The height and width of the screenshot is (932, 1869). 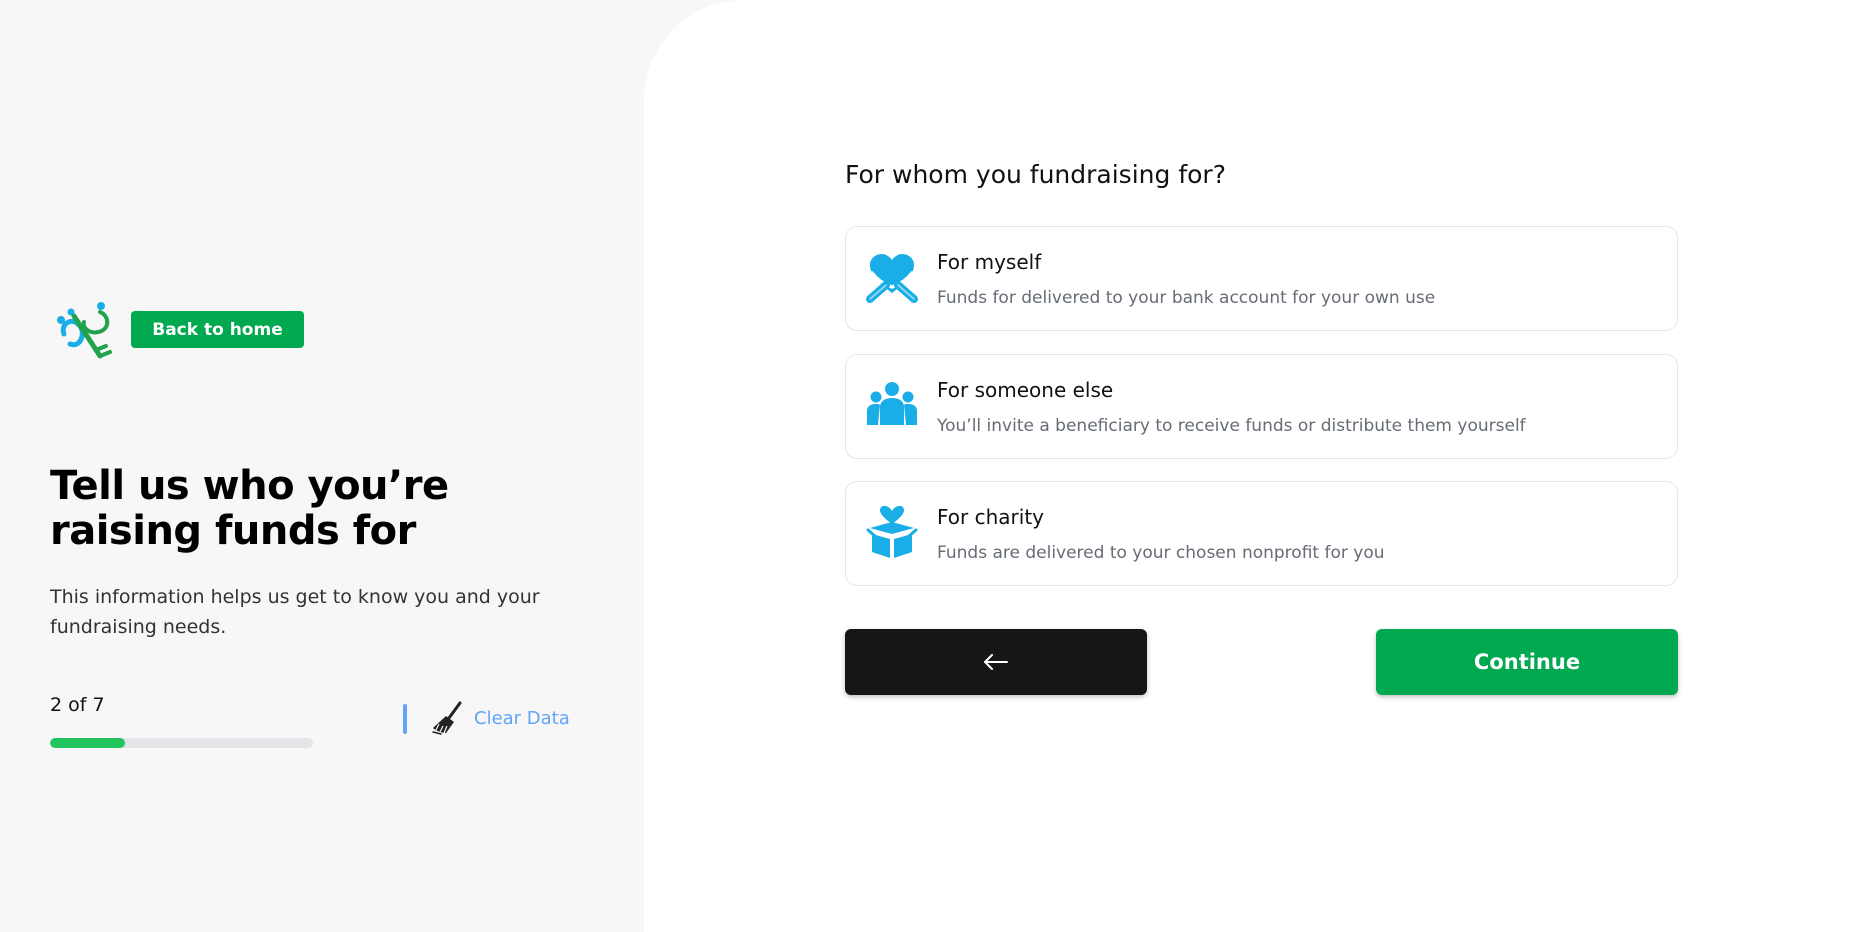 What do you see at coordinates (88, 743) in the screenshot?
I see `progress-fill` at bounding box center [88, 743].